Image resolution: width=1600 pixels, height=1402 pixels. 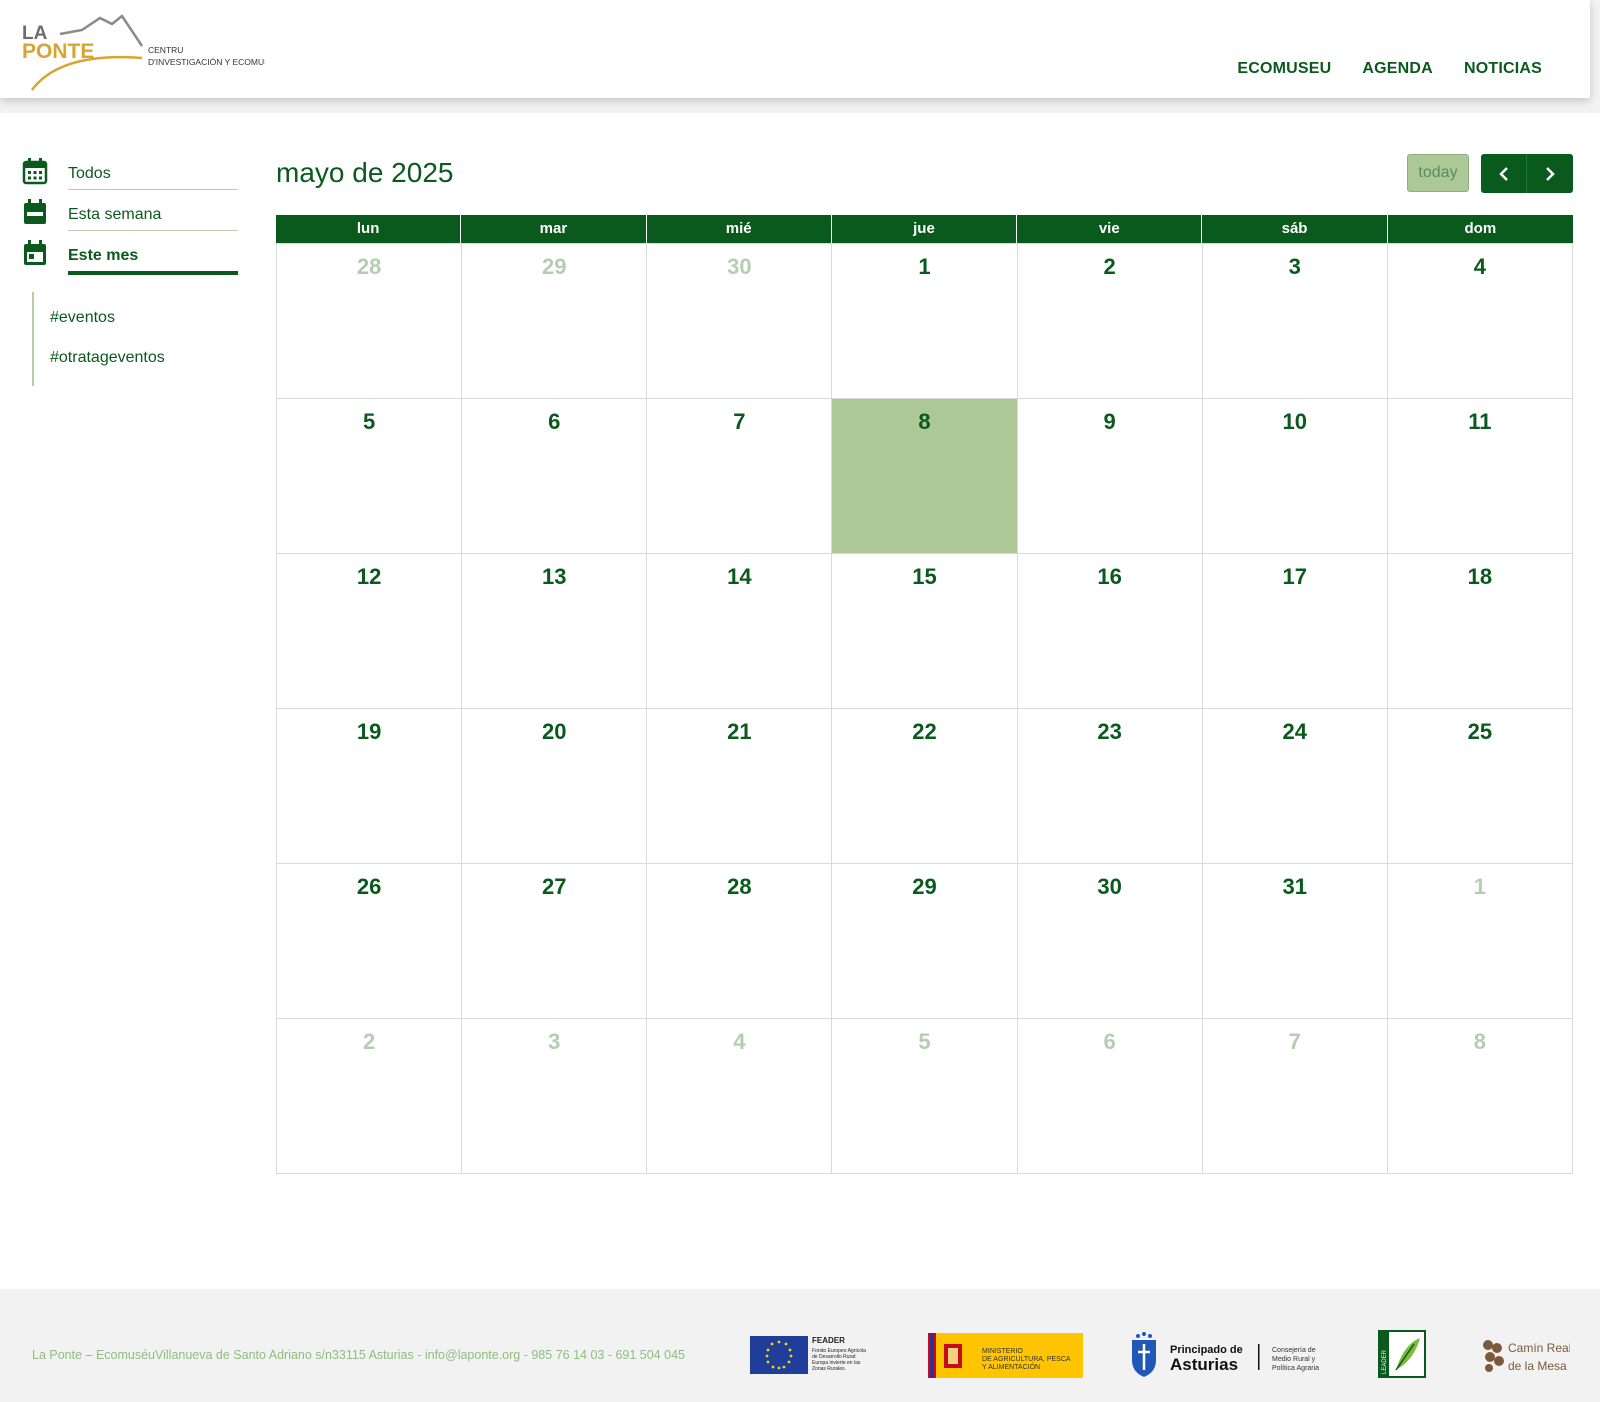 What do you see at coordinates (1284, 69) in the screenshot?
I see `nav-ecomuseu: ECOMUSEU` at bounding box center [1284, 69].